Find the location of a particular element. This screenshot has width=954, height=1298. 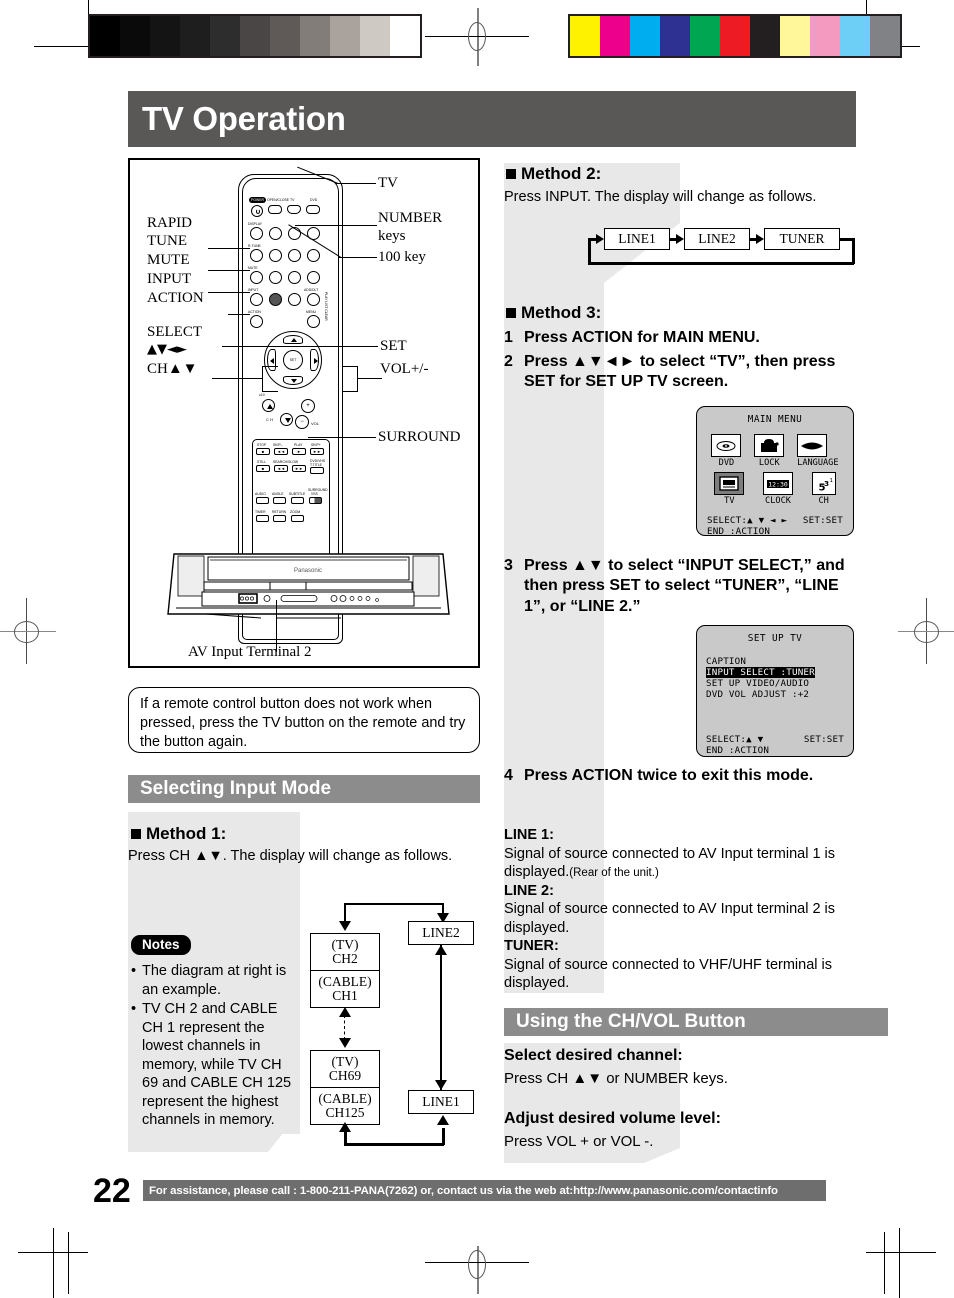

dpad-right is located at coordinates (314, 360).